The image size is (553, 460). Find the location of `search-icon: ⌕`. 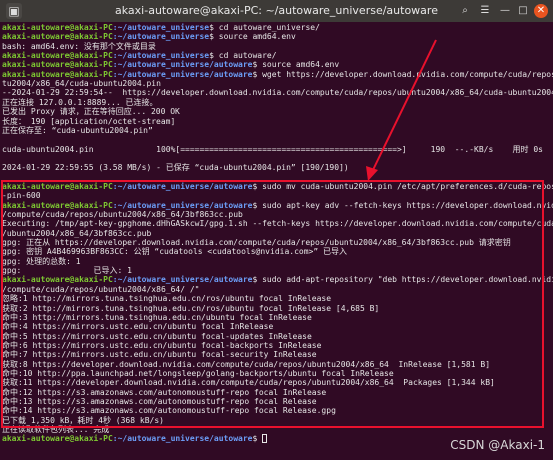

search-icon: ⌕ is located at coordinates (465, 11).